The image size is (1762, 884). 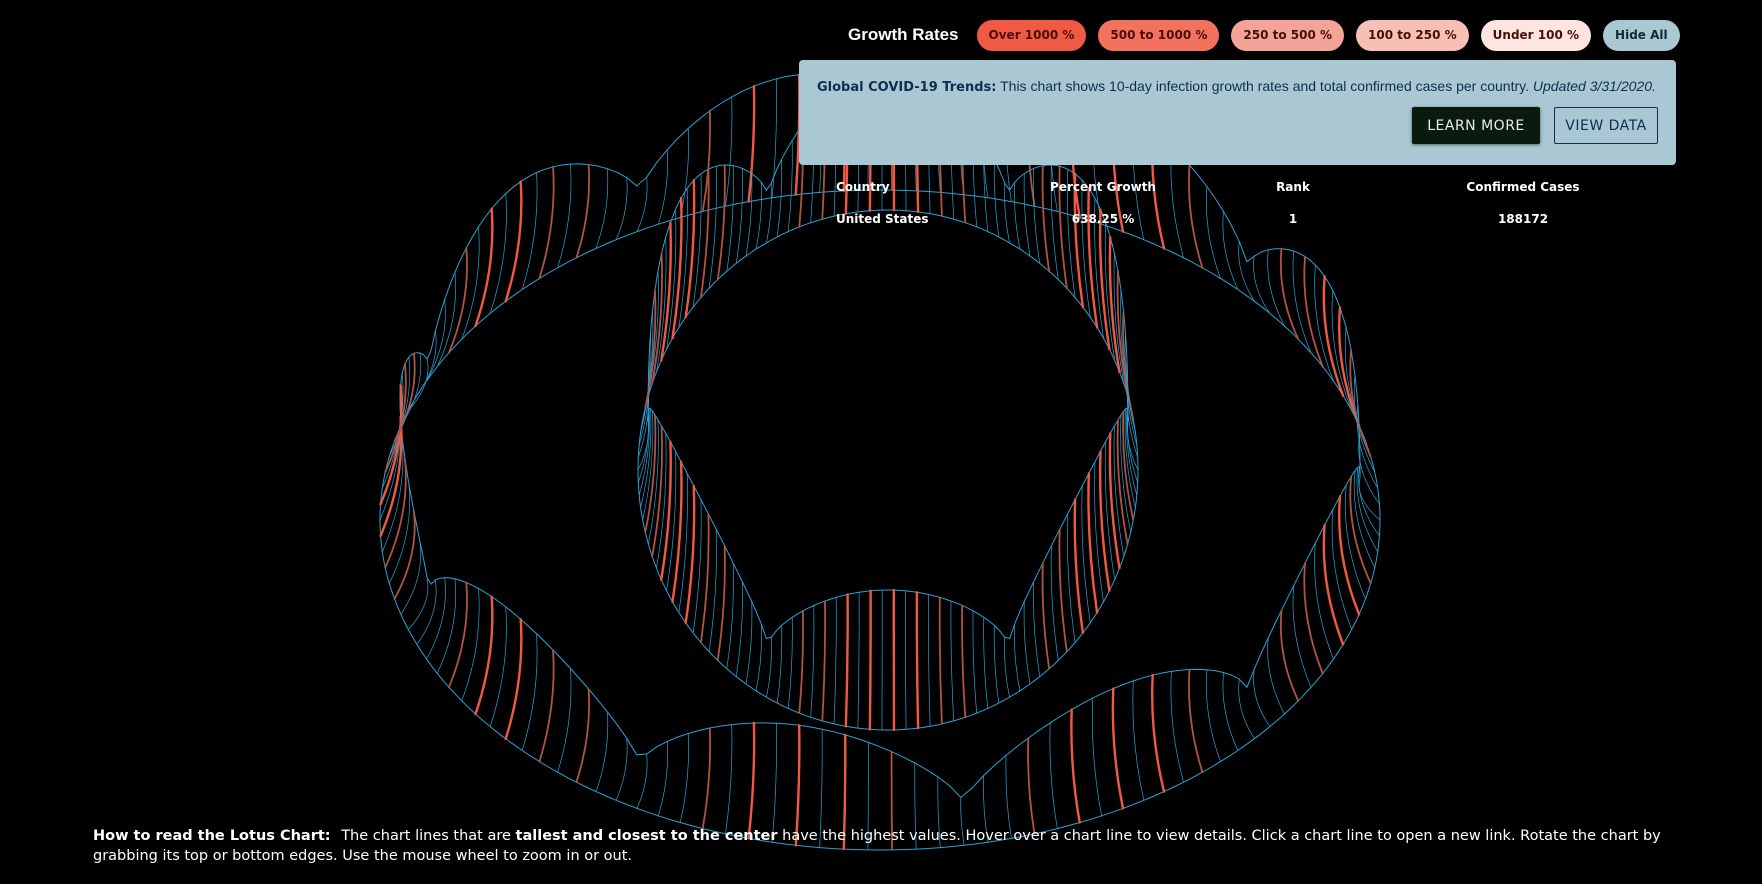 What do you see at coordinates (1412, 35) in the screenshot?
I see `filter-100-to-250-button: 100 to 250 %` at bounding box center [1412, 35].